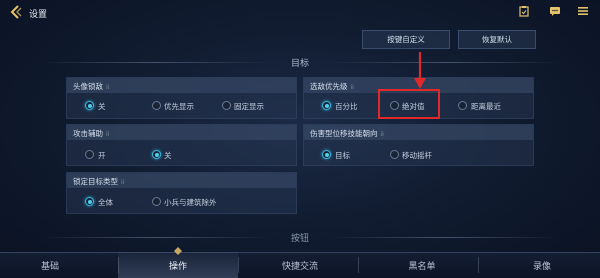  I want to click on option-label: 小兵与建筑除外, so click(190, 202).